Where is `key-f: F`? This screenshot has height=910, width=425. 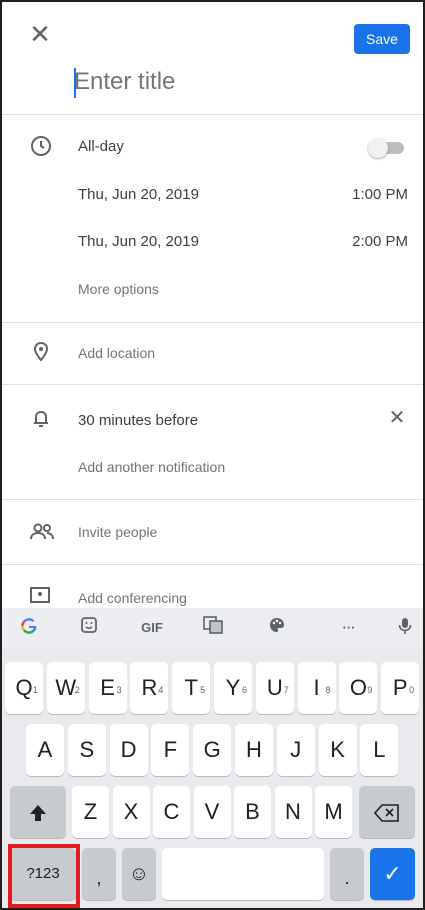 key-f: F is located at coordinates (170, 750).